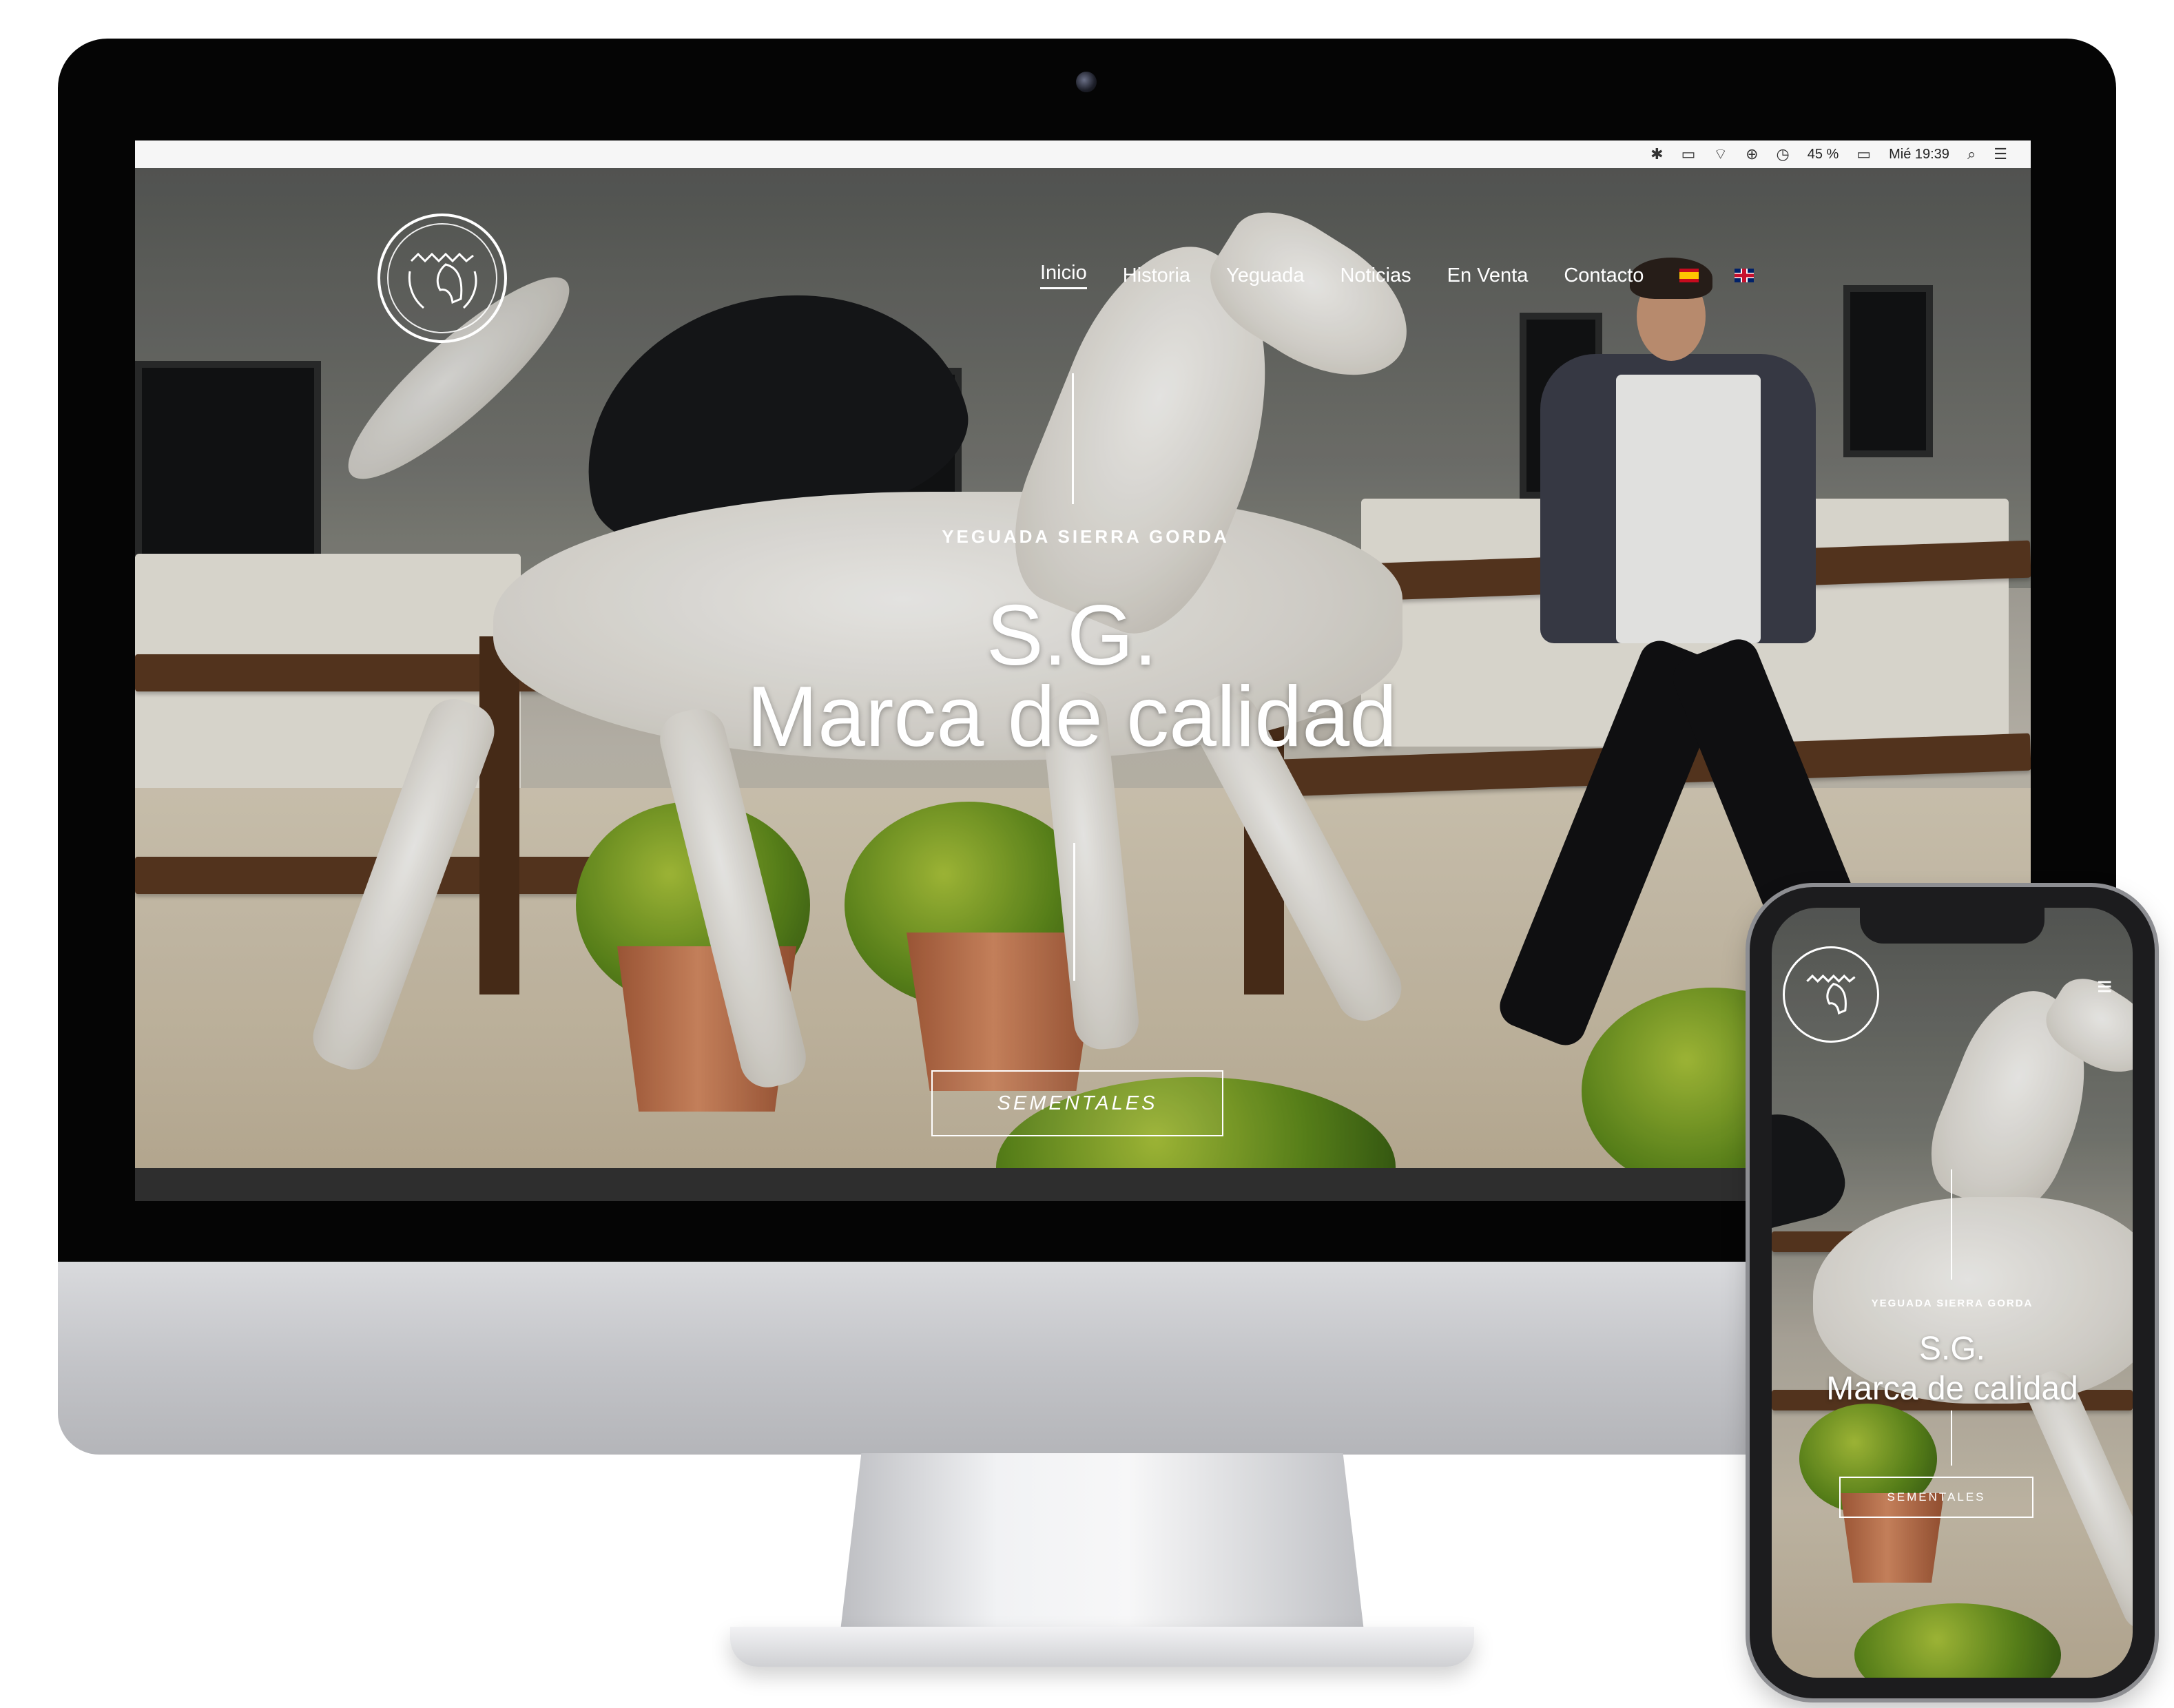 The width and height of the screenshot is (2174, 1708). What do you see at coordinates (1072, 717) in the screenshot?
I see `hero-headline-line2: Marca de calidad` at bounding box center [1072, 717].